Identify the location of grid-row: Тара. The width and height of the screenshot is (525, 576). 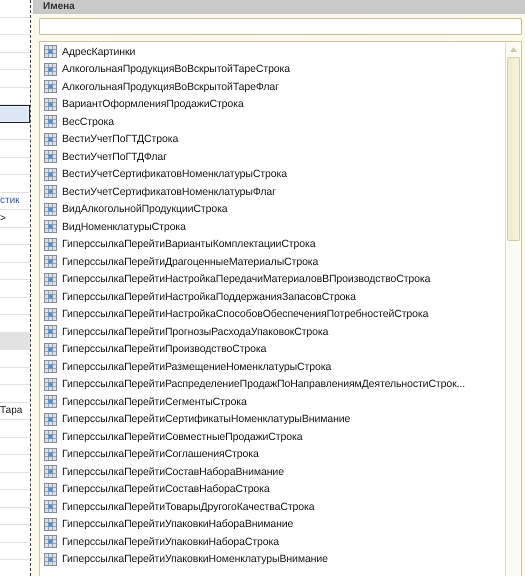
(15, 411).